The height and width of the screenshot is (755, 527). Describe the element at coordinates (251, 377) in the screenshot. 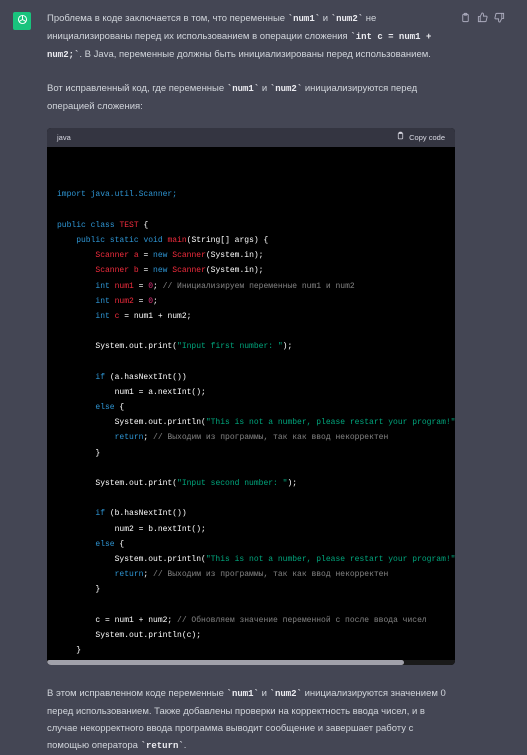

I see `code-line: if (a.hasNextInt())` at that location.